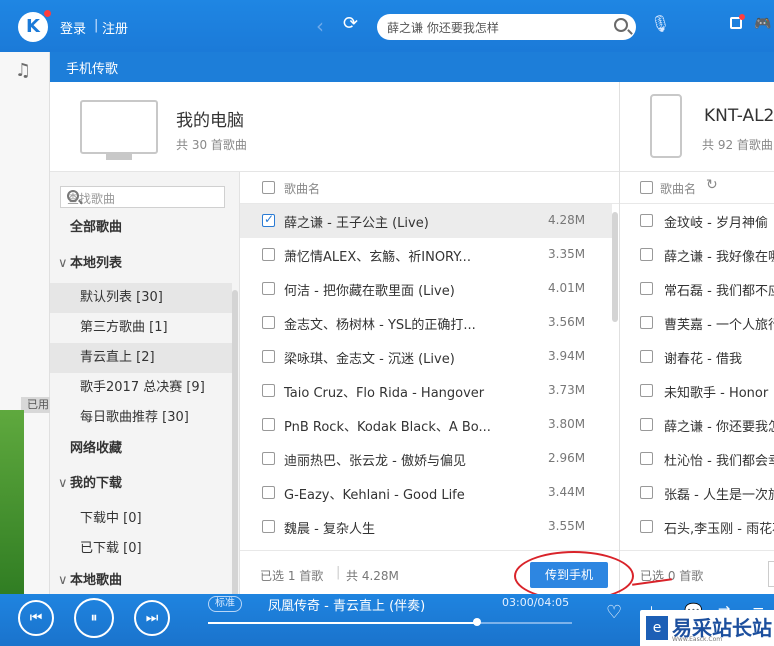 This screenshot has width=774, height=646. I want to click on sidebar-group-label: 我的下载, so click(96, 483).